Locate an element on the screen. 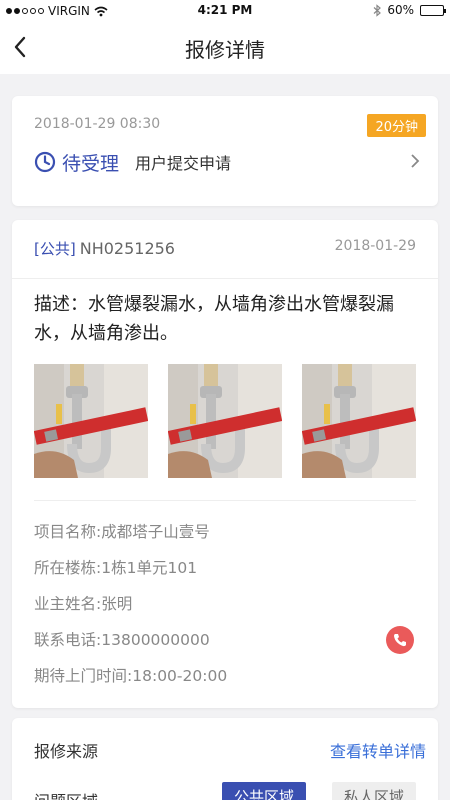 The height and width of the screenshot is (800, 450). status-indicators: 60% is located at coordinates (409, 10).